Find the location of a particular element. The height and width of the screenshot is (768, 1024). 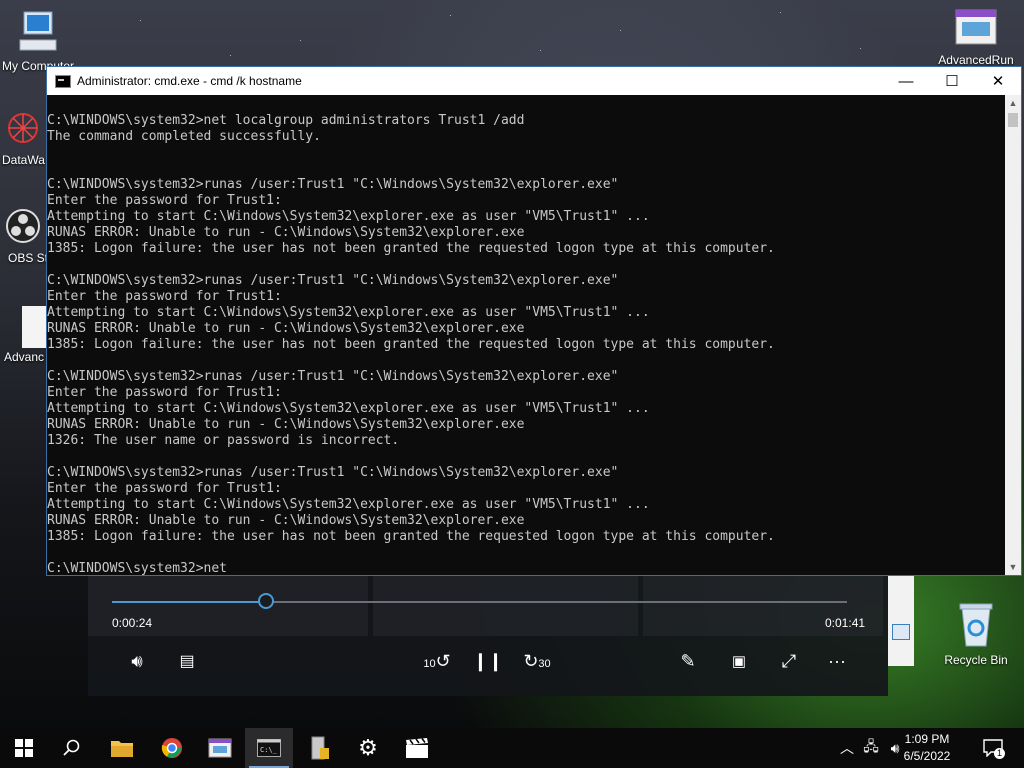

datawave-icon is located at coordinates (23, 129).